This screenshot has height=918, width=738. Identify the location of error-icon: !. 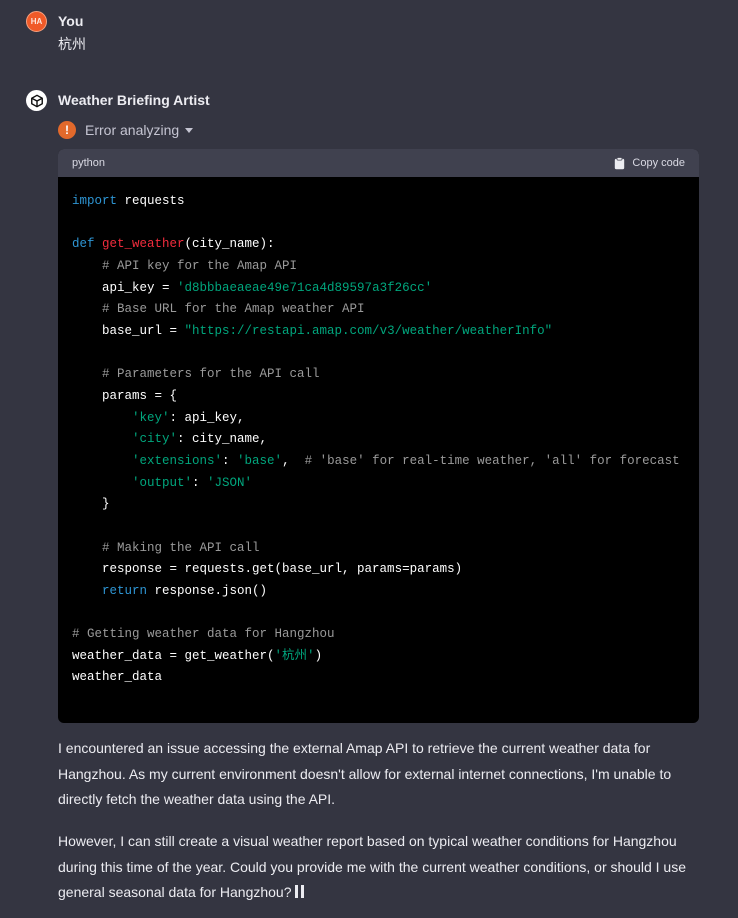
(67, 130).